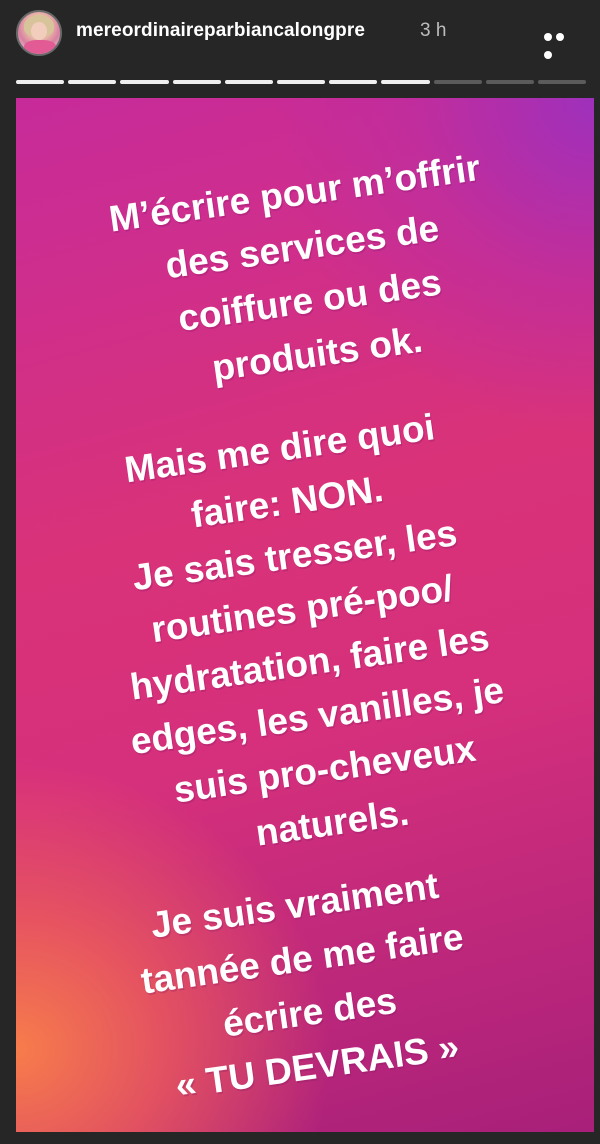 This screenshot has width=600, height=1144. Describe the element at coordinates (40, 47) in the screenshot. I see `avatar-shirt` at that location.